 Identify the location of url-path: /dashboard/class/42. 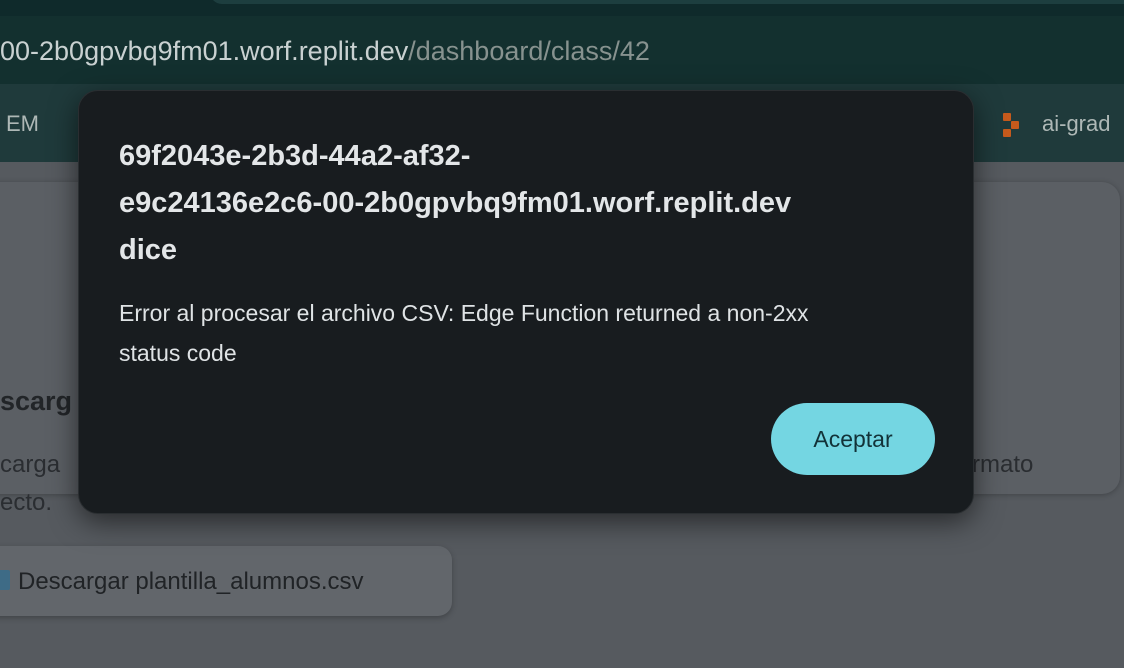
(529, 51).